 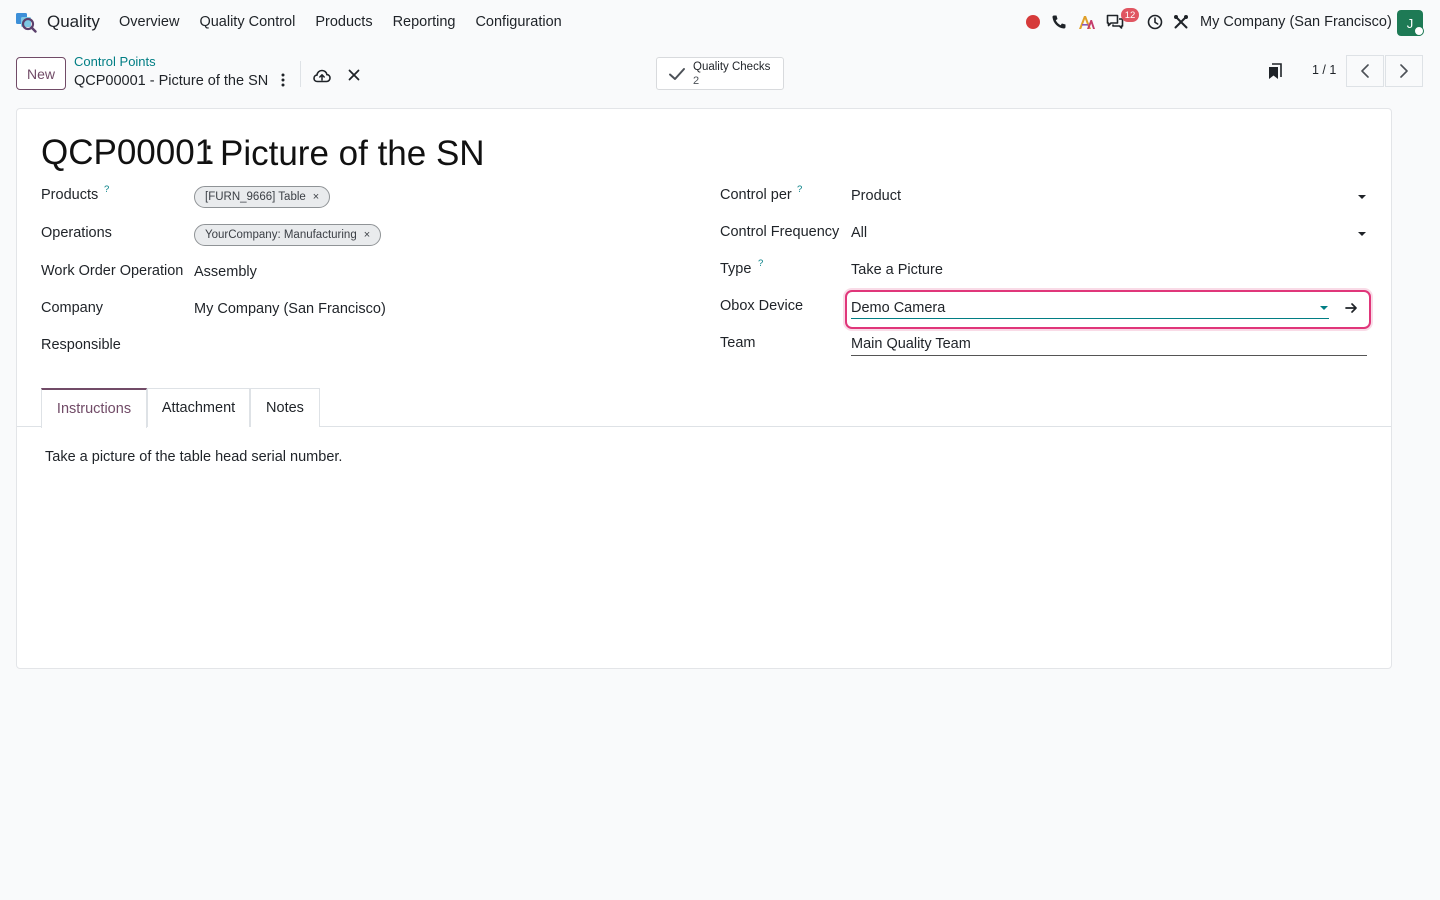 What do you see at coordinates (285, 407) in the screenshot?
I see `tab-notes: Notes` at bounding box center [285, 407].